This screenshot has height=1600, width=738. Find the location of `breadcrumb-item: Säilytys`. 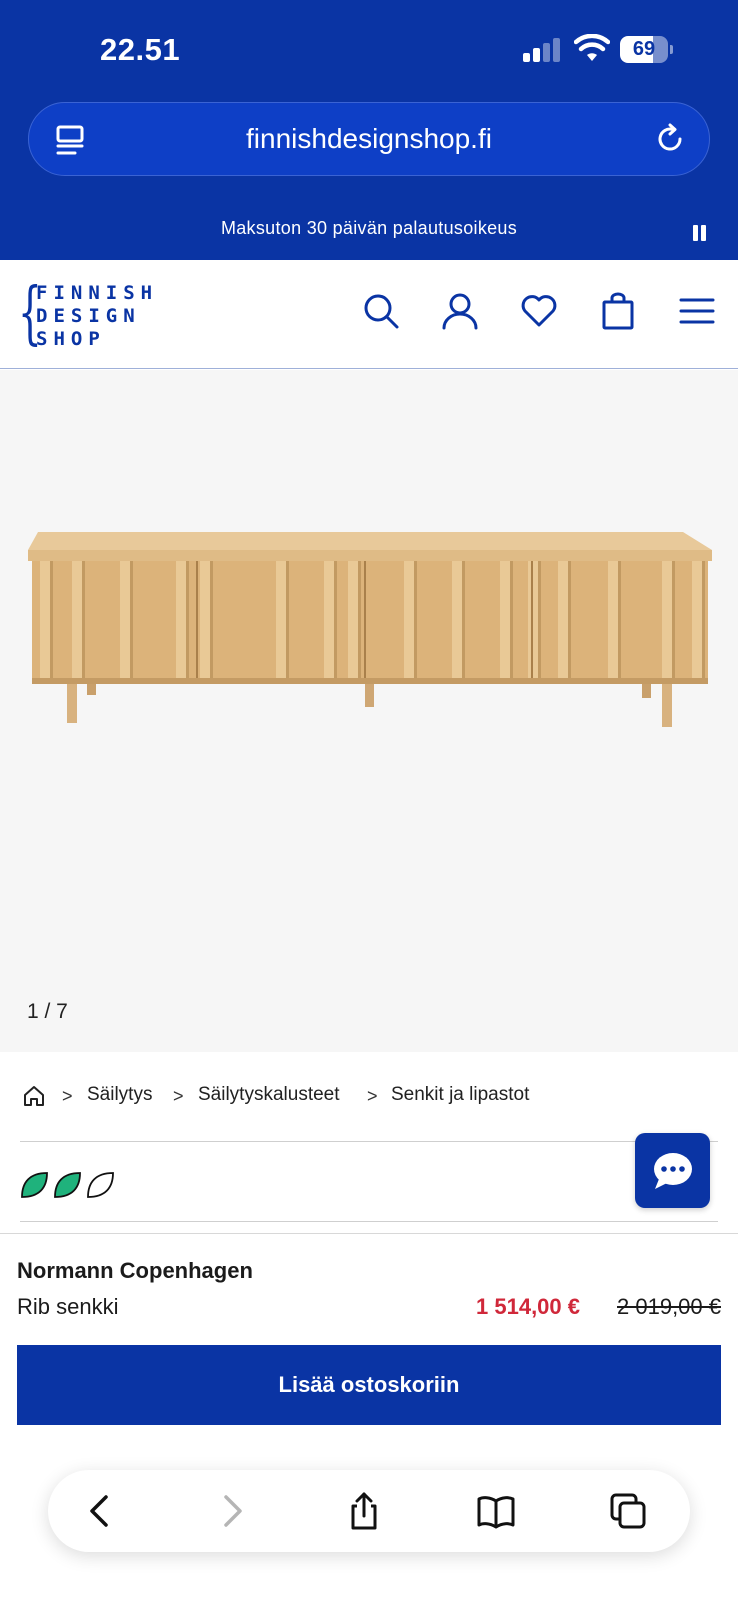

breadcrumb-item: Säilytys is located at coordinates (119, 1095).